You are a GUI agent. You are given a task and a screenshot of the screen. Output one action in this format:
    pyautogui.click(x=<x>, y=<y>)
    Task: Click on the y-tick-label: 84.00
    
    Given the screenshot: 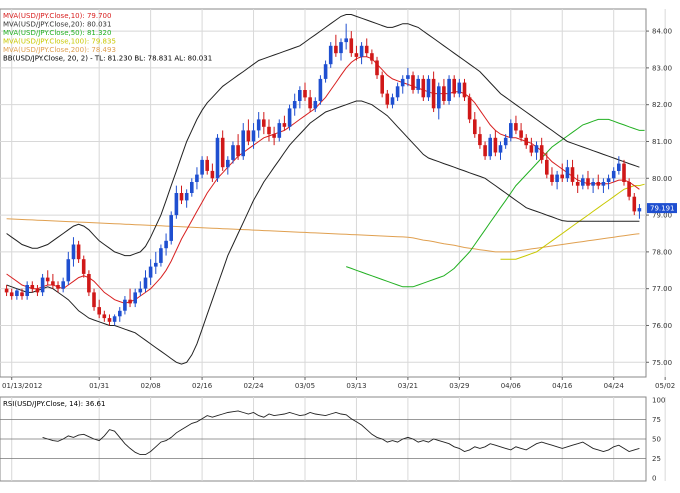 What is the action you would take?
    pyautogui.click(x=662, y=32)
    